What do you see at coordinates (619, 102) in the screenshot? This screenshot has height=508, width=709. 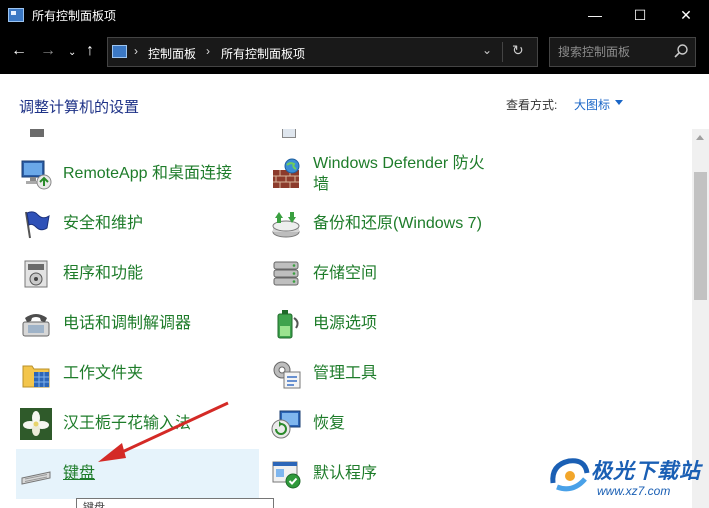 I see `chevron-down-icon` at bounding box center [619, 102].